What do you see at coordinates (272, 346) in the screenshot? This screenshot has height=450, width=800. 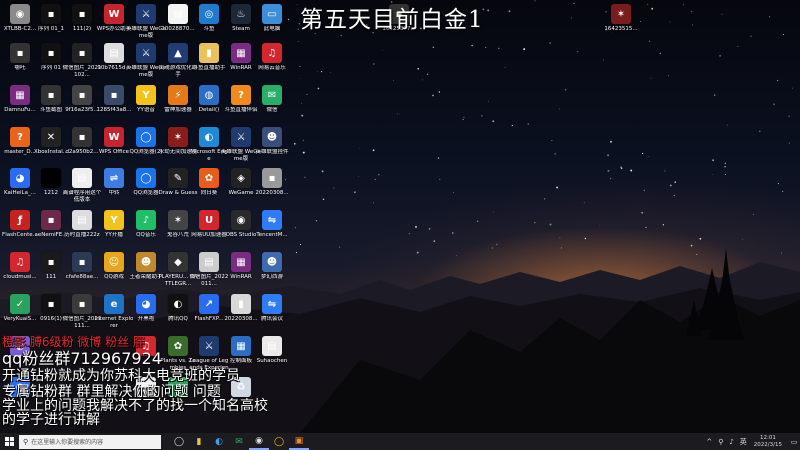 I see `document-icon: ▤` at bounding box center [272, 346].